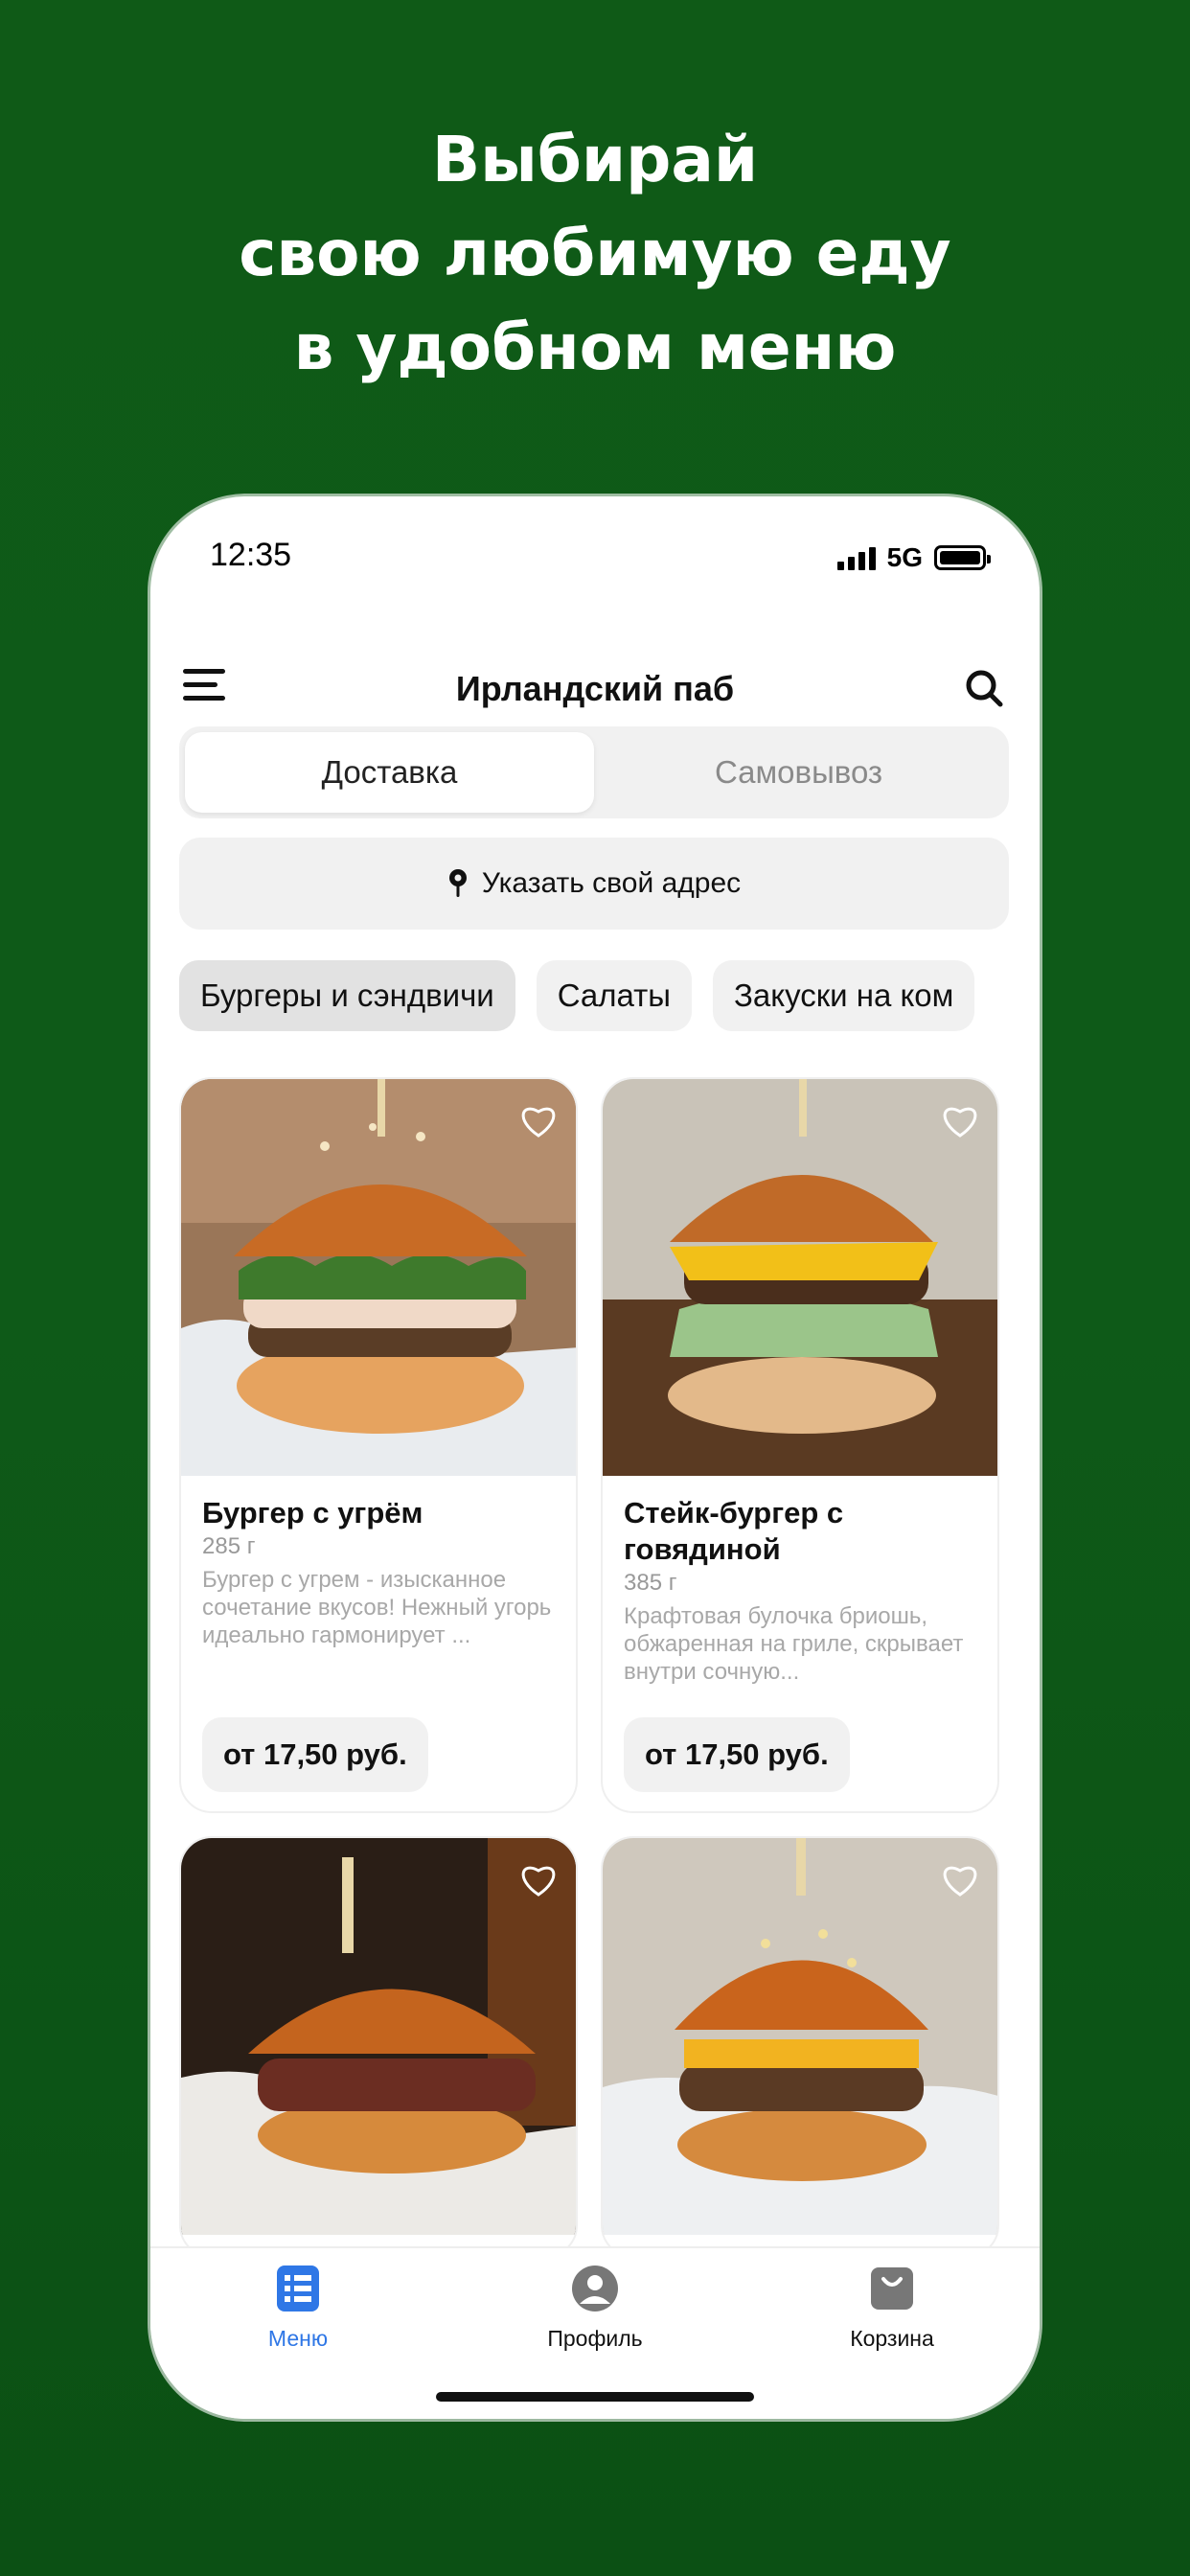 This screenshot has height=2576, width=1190. What do you see at coordinates (347, 996) in the screenshot?
I see `category-chip-burgers: Бургеры и сэндвичи` at bounding box center [347, 996].